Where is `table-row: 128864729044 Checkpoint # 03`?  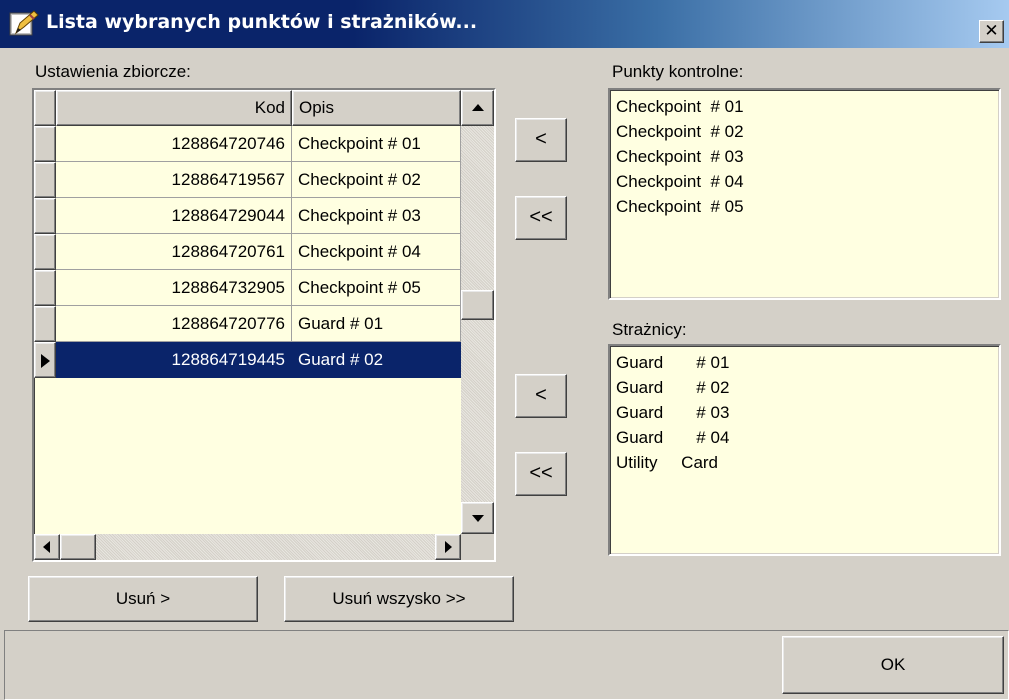
table-row: 128864729044 Checkpoint # 03 is located at coordinates (247, 216).